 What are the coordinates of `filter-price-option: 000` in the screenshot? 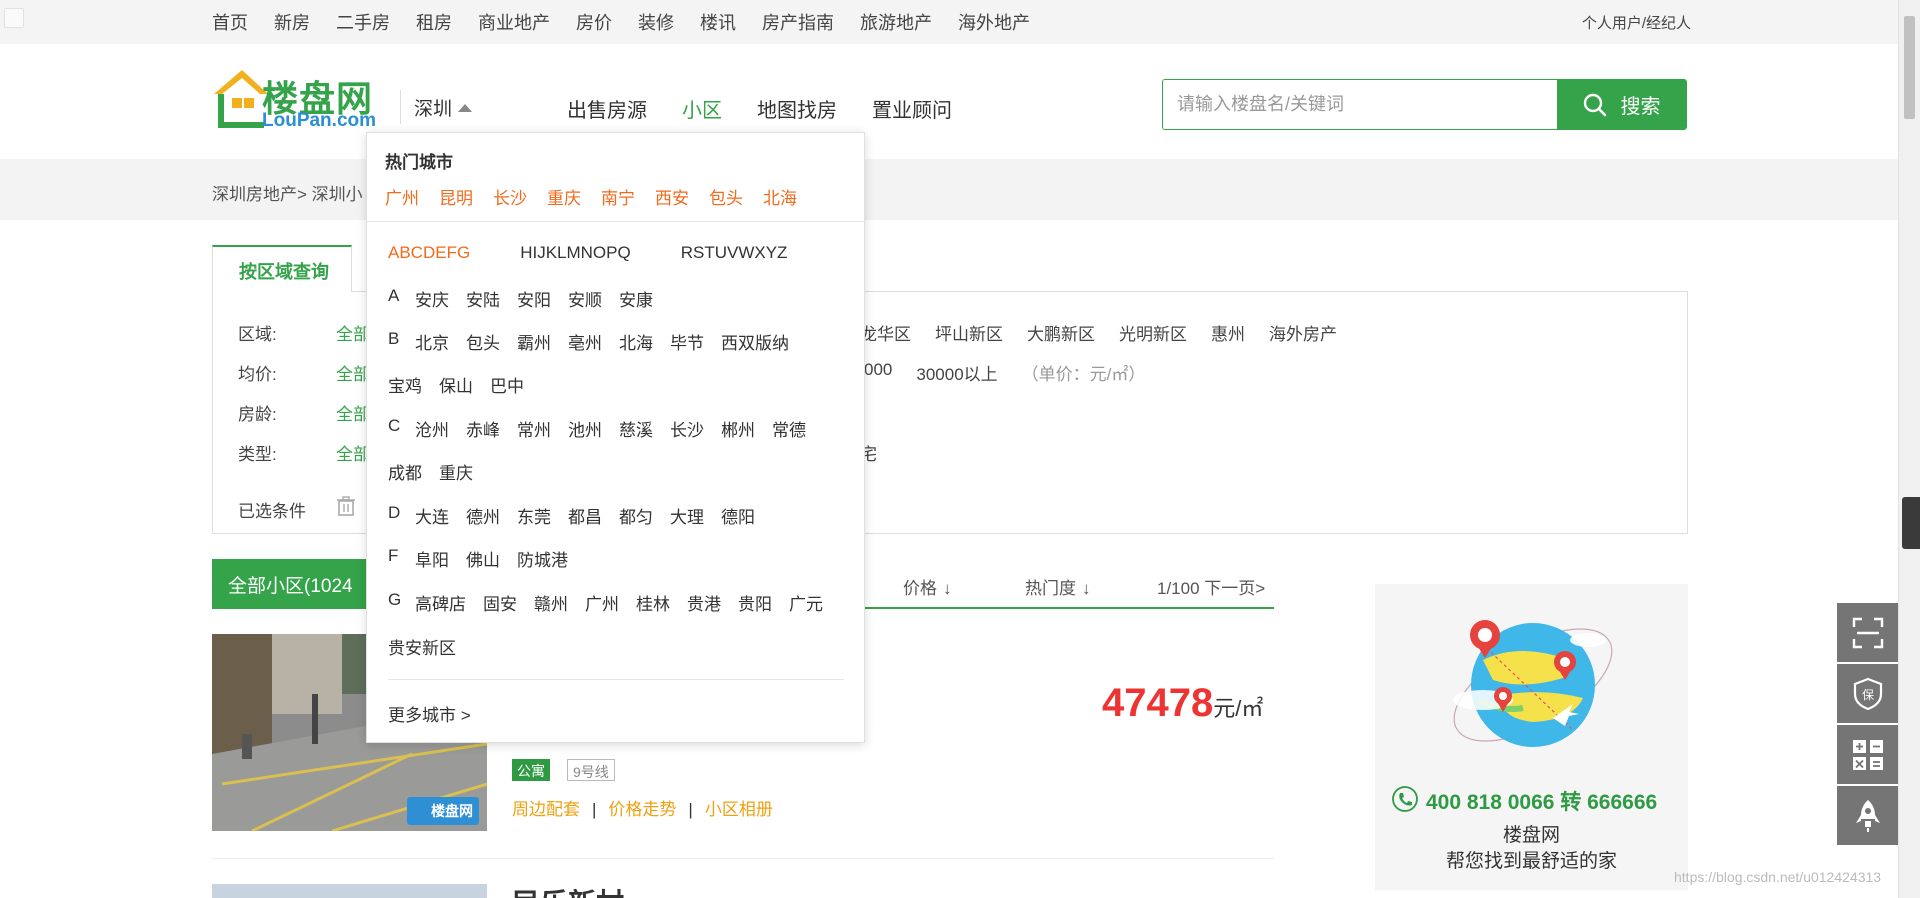 It's located at (878, 372).